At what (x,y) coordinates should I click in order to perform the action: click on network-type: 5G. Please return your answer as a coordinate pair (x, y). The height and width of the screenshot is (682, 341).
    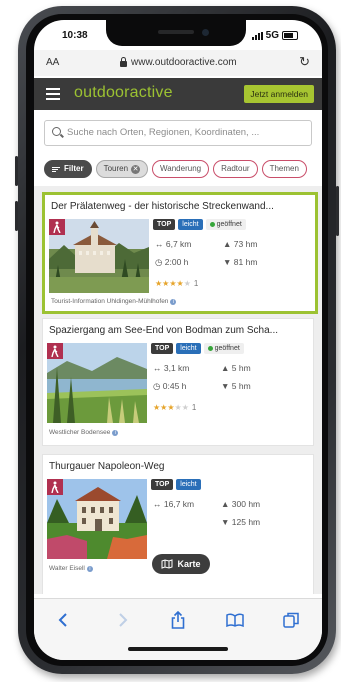
    Looking at the image, I should click on (272, 35).